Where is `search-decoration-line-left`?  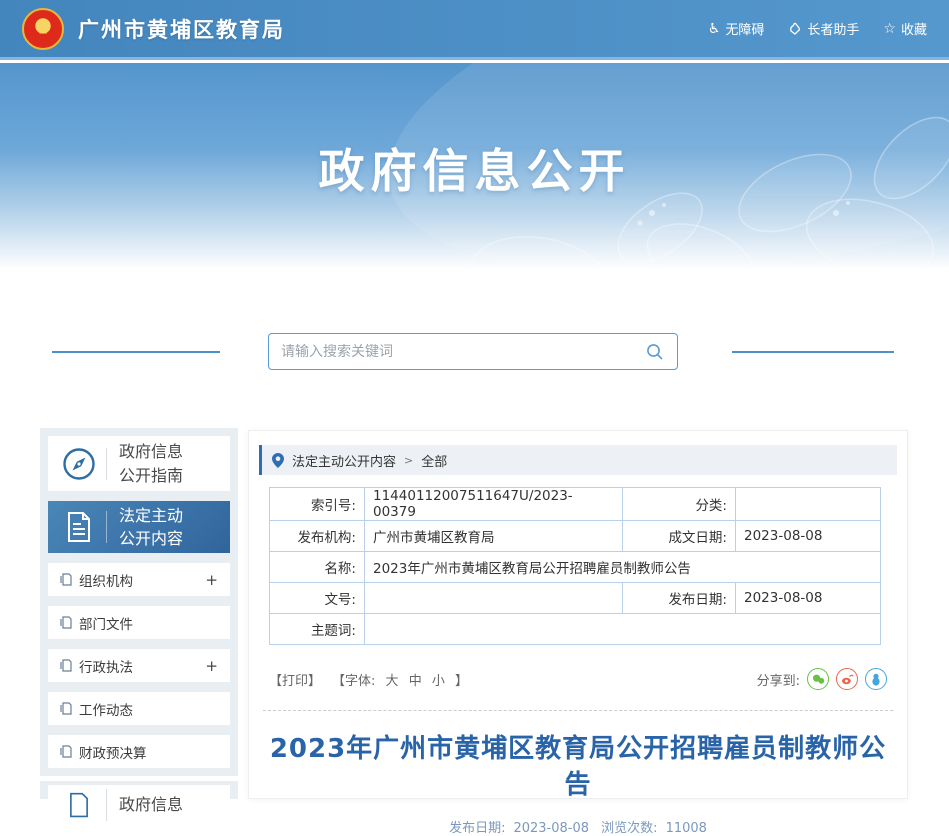
search-decoration-line-left is located at coordinates (136, 352).